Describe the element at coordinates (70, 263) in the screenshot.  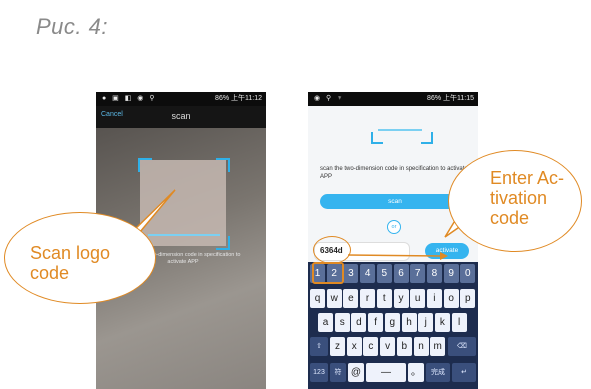
I see `callout-text-left: Scan logo code` at that location.